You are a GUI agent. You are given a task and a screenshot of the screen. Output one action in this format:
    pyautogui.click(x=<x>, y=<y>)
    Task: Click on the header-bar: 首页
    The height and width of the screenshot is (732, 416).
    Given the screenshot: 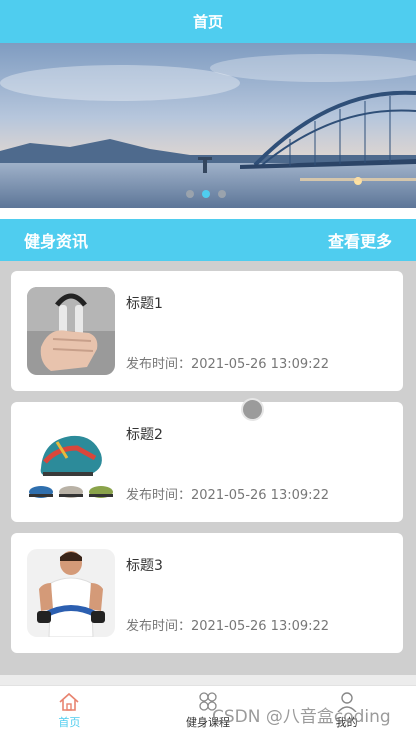 What is the action you would take?
    pyautogui.click(x=208, y=21)
    